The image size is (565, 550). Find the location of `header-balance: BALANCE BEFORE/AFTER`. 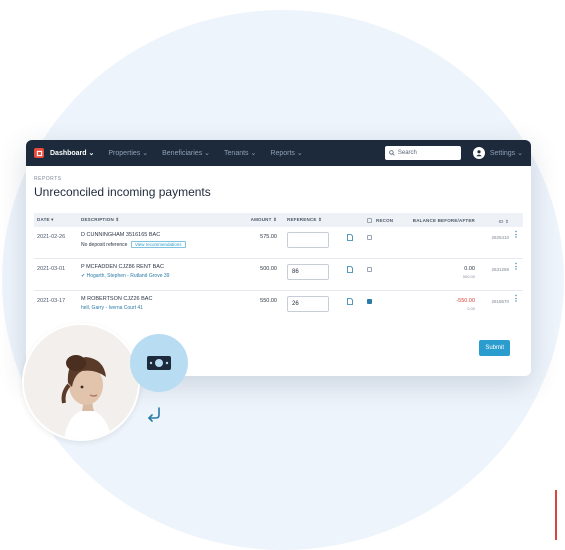

header-balance: BALANCE BEFORE/AFTER is located at coordinates (443, 220).